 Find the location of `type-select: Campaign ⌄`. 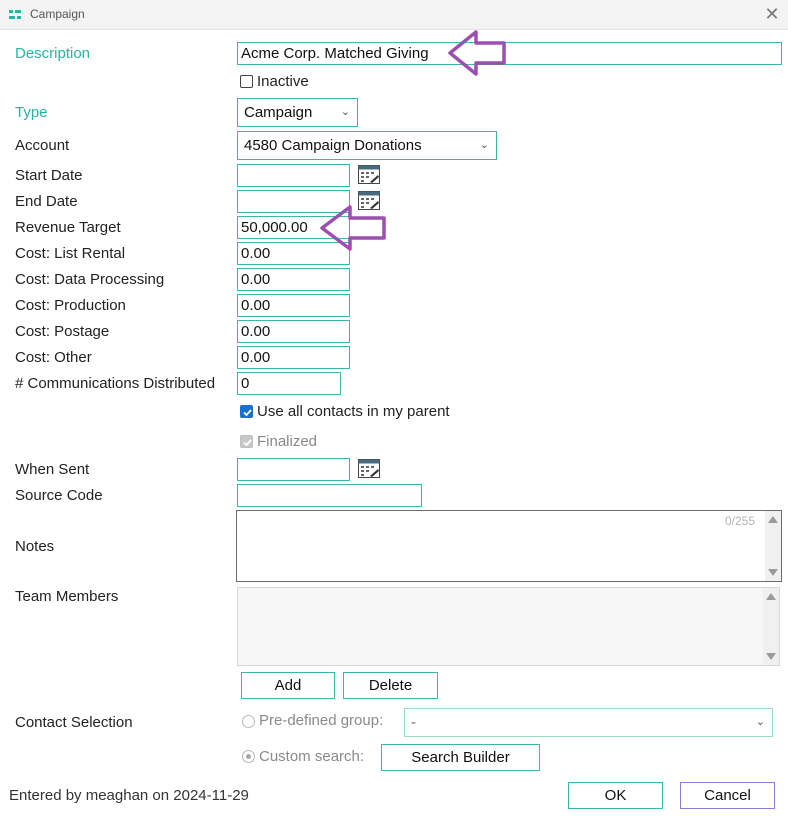

type-select: Campaign ⌄ is located at coordinates (297, 112).